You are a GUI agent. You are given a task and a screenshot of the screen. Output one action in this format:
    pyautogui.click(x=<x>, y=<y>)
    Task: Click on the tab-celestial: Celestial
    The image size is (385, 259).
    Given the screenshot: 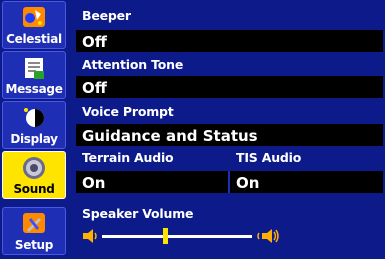 What is the action you would take?
    pyautogui.click(x=34, y=25)
    